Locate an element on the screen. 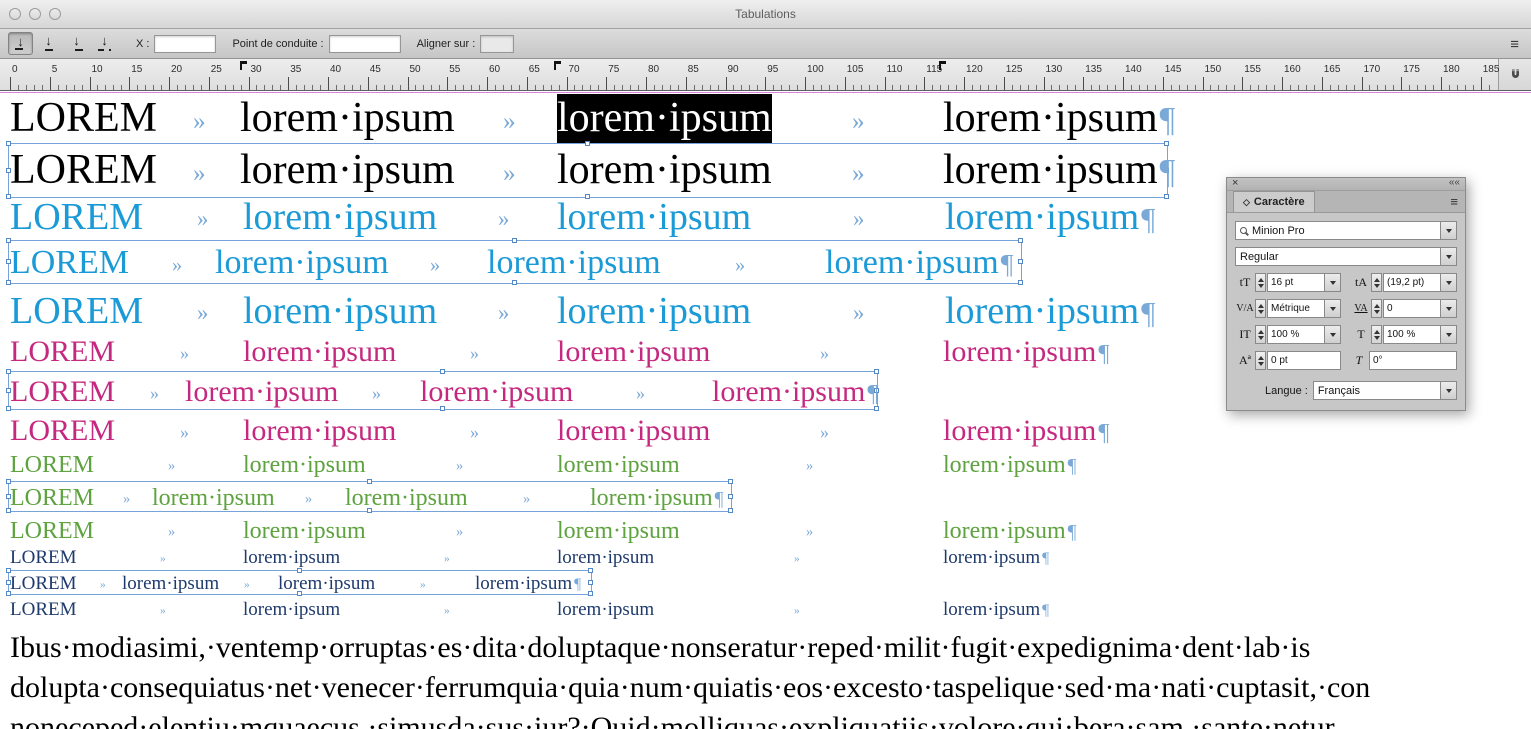  font-size-dropdown-button is located at coordinates (1332, 282).